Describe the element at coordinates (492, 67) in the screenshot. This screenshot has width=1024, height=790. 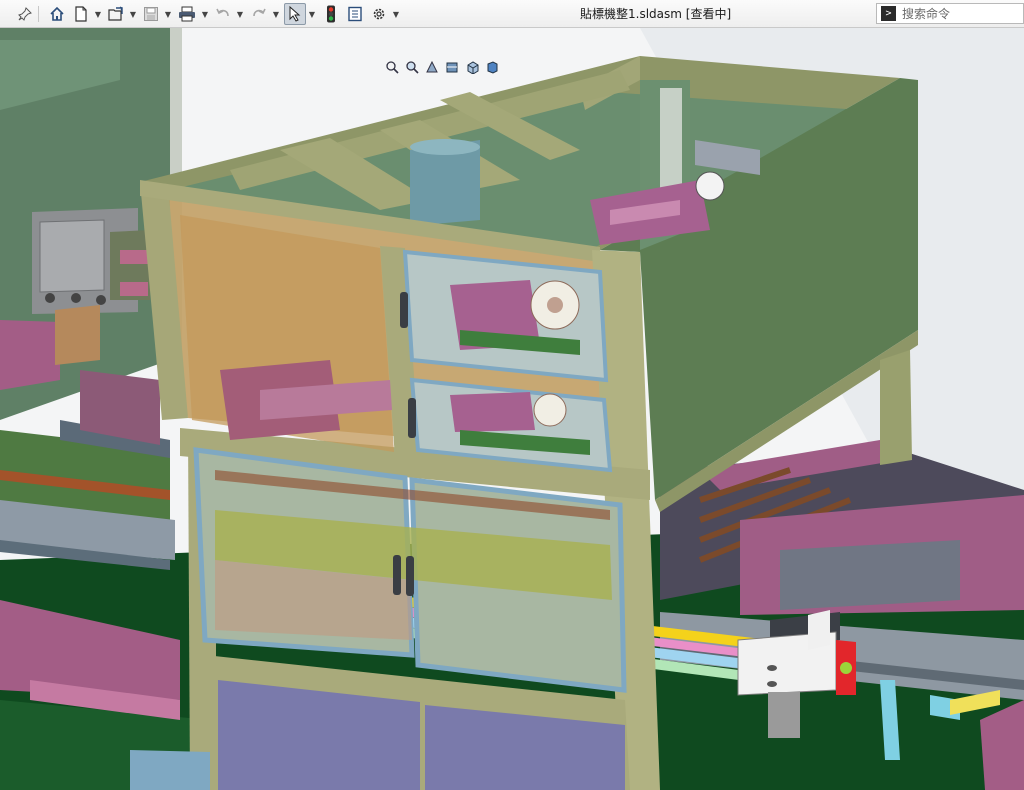
I see `display-style-icon` at that location.